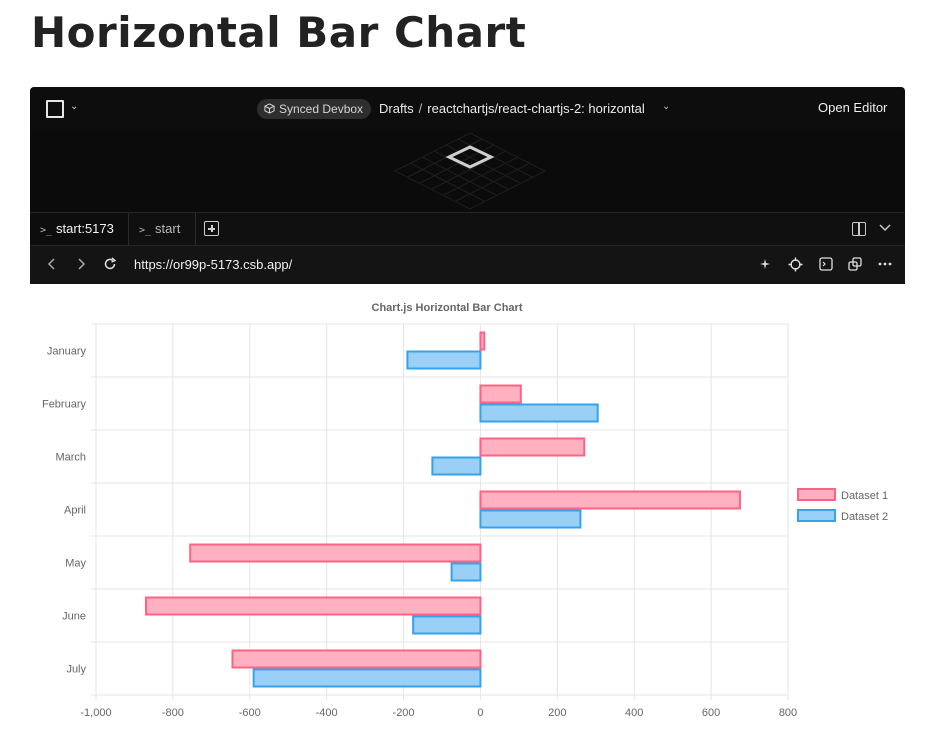  Describe the element at coordinates (85, 228) in the screenshot. I see `tab-label: start:5173` at that location.